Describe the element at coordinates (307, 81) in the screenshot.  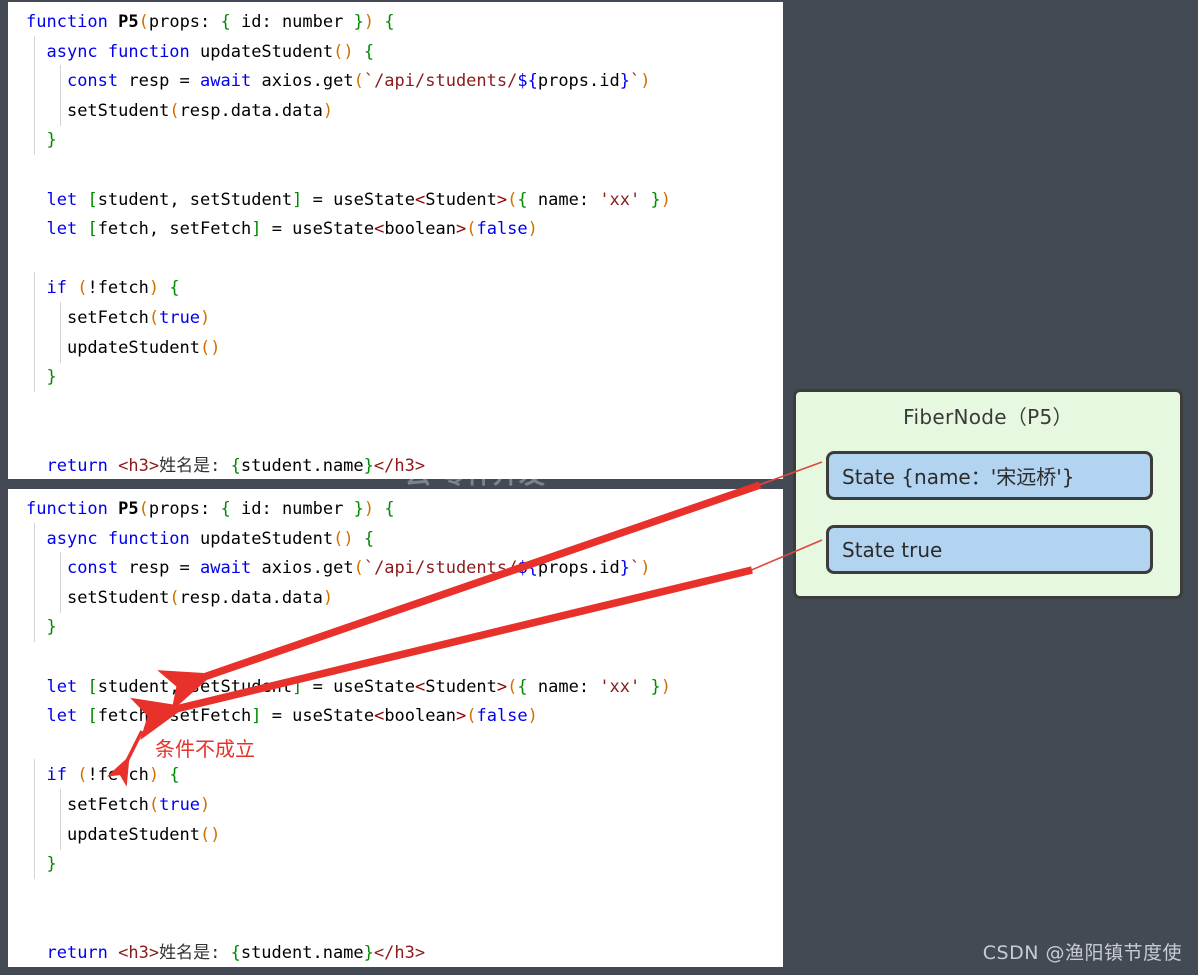
I see `code-token: axios.get` at that location.